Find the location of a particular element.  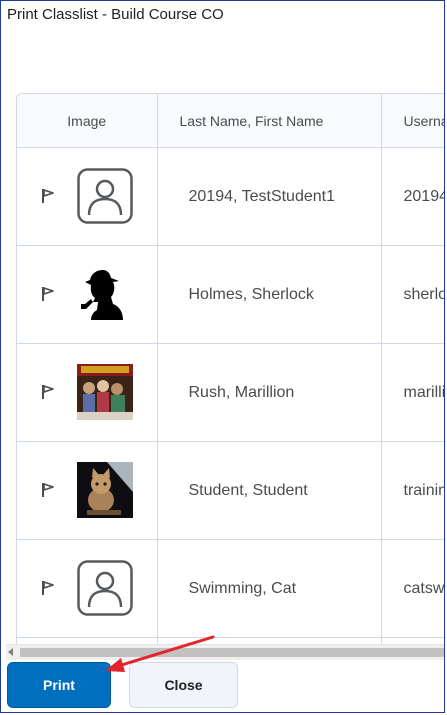

dialog-title: Print Classlist - Build Course CO is located at coordinates (115, 14).